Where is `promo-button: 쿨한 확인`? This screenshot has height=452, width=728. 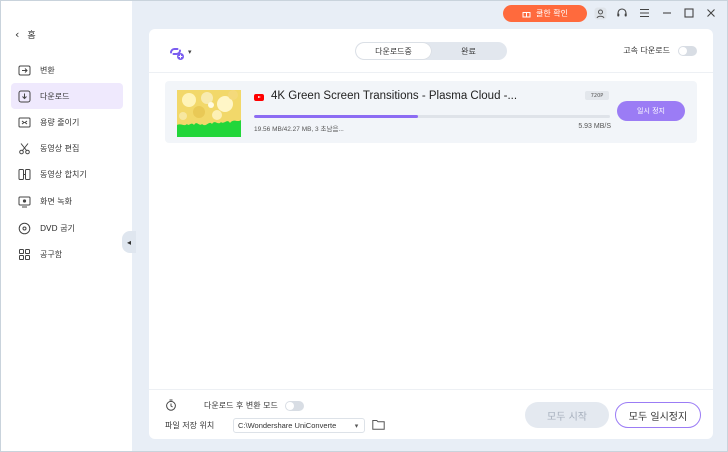 promo-button: 쿨한 확인 is located at coordinates (545, 13).